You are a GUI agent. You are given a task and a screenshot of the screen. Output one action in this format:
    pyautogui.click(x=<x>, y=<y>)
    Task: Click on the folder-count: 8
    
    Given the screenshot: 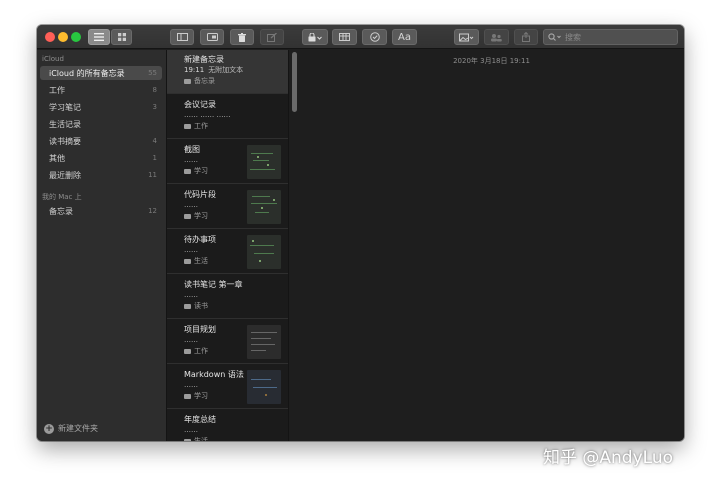 What is the action you would take?
    pyautogui.click(x=154, y=90)
    